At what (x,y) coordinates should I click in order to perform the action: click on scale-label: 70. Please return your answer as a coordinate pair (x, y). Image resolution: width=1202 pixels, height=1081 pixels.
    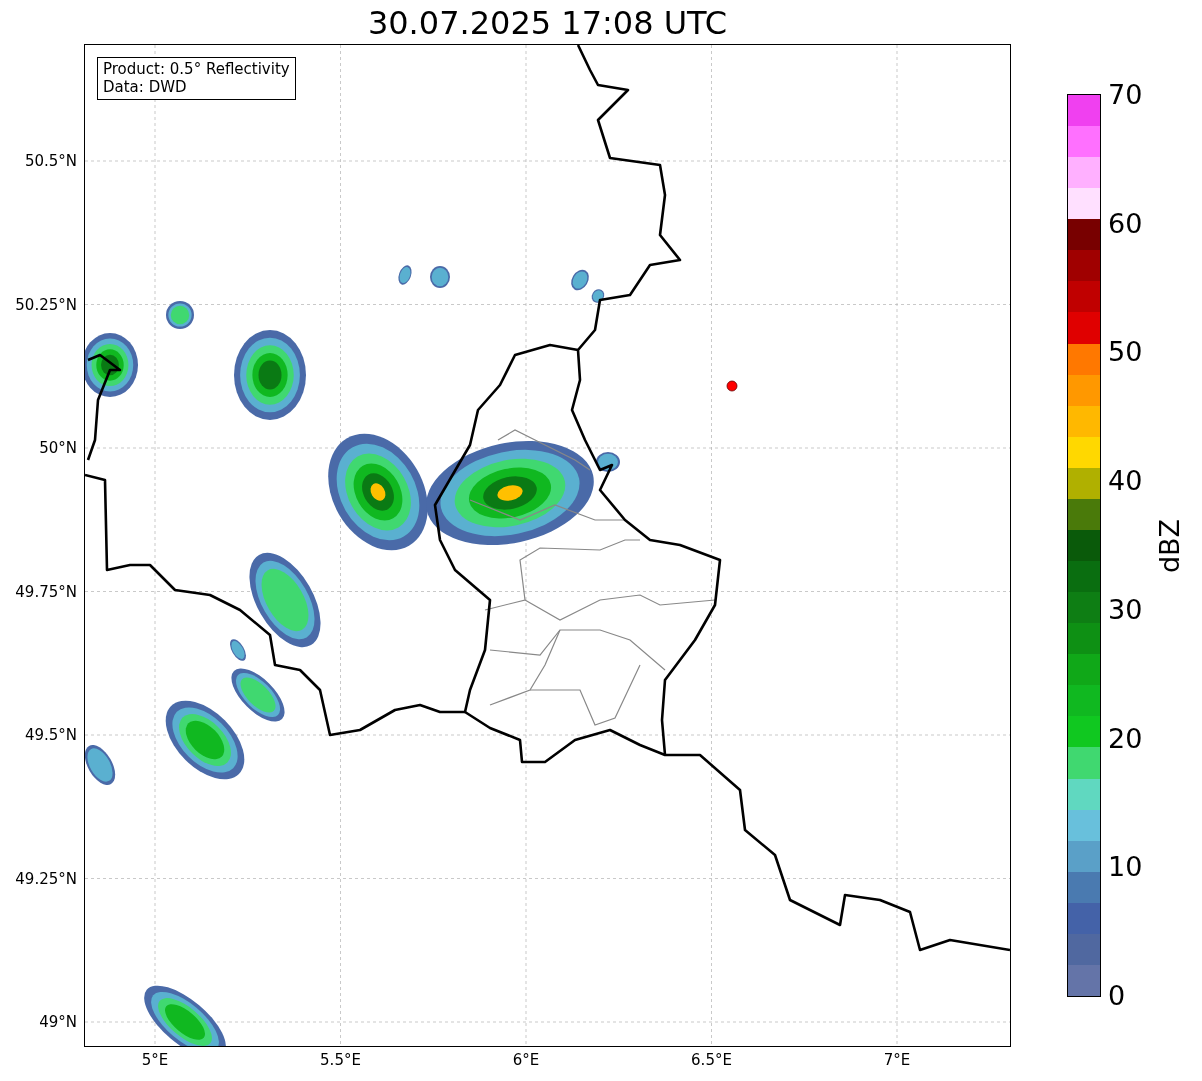
    Looking at the image, I should click on (1125, 95).